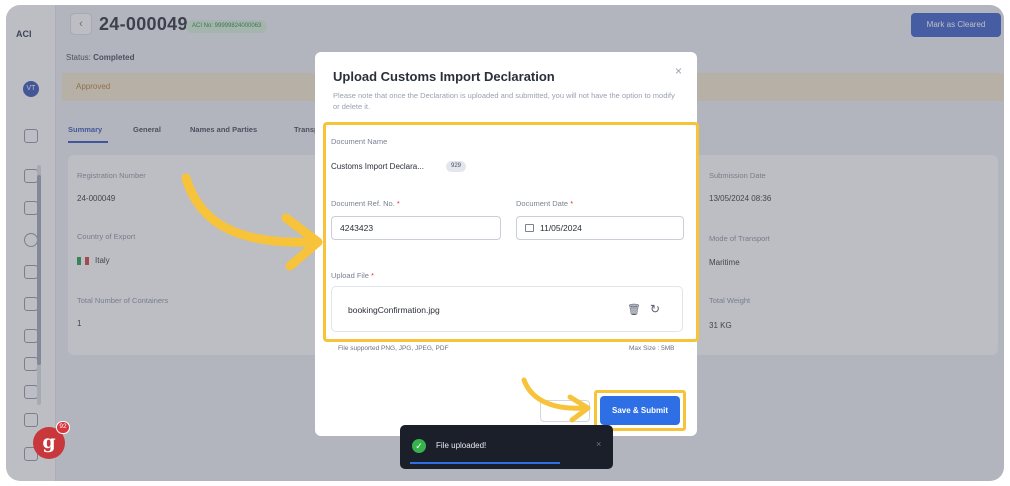  Describe the element at coordinates (529, 228) in the screenshot. I see `calendar-icon` at that location.